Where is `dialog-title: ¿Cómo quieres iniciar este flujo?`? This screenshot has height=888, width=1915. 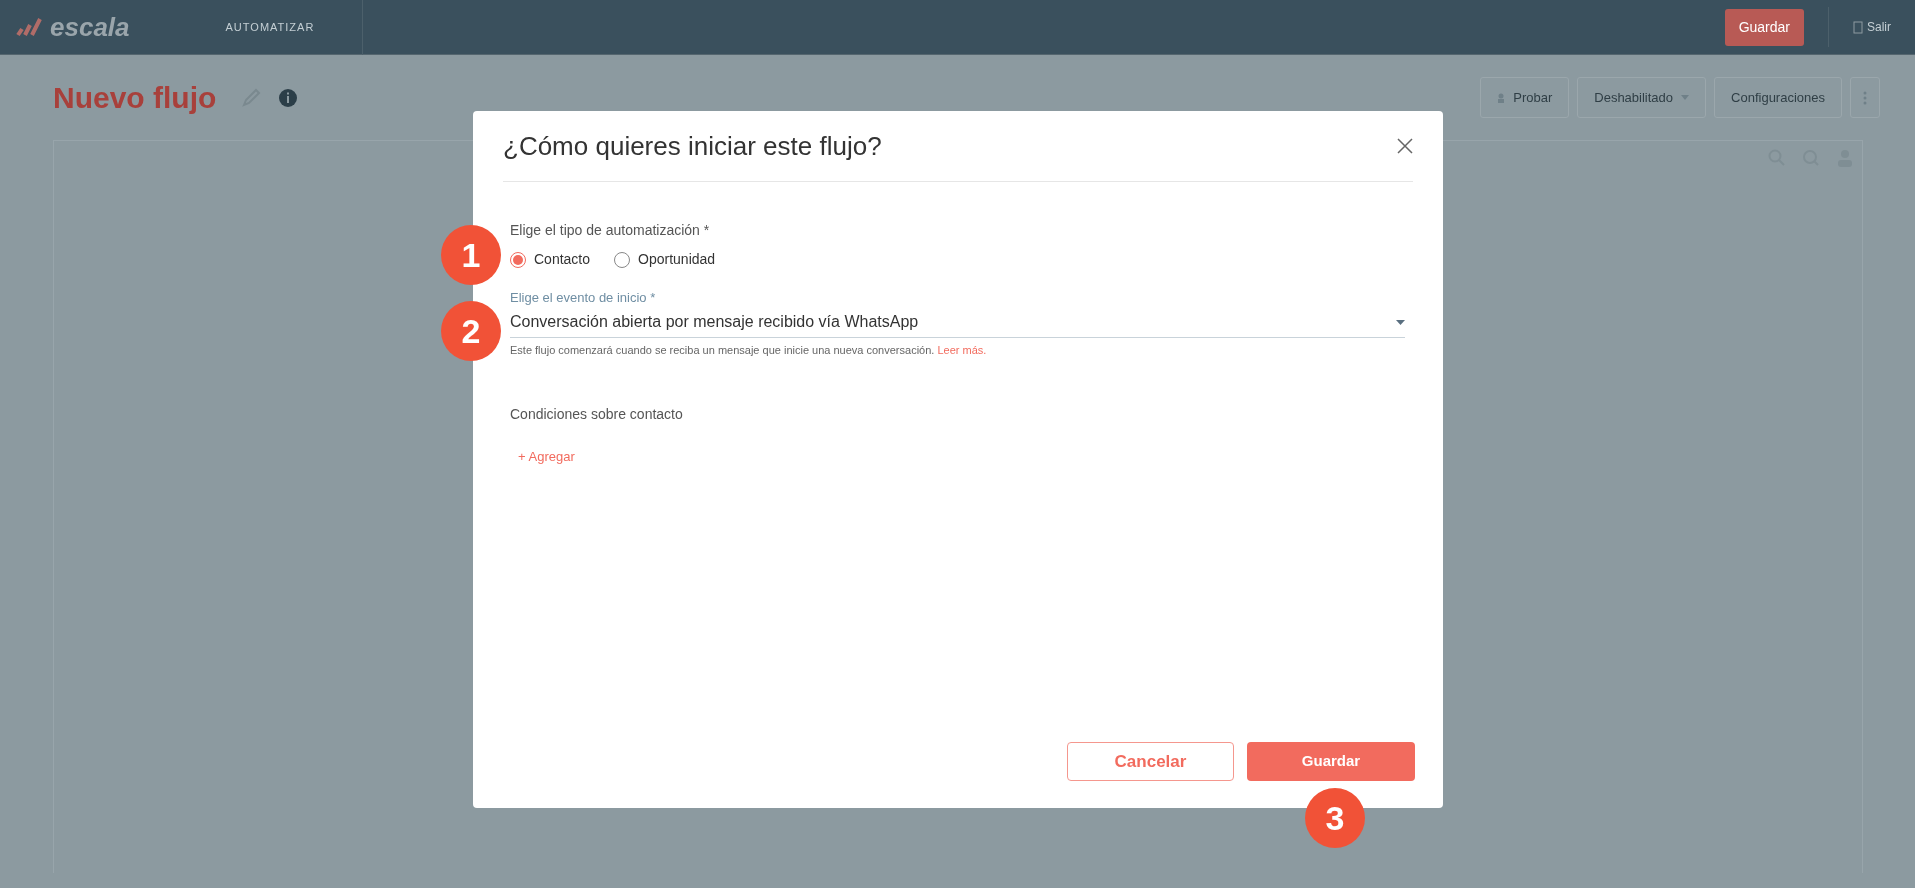 dialog-title: ¿Cómo quieres iniciar este flujo? is located at coordinates (692, 146).